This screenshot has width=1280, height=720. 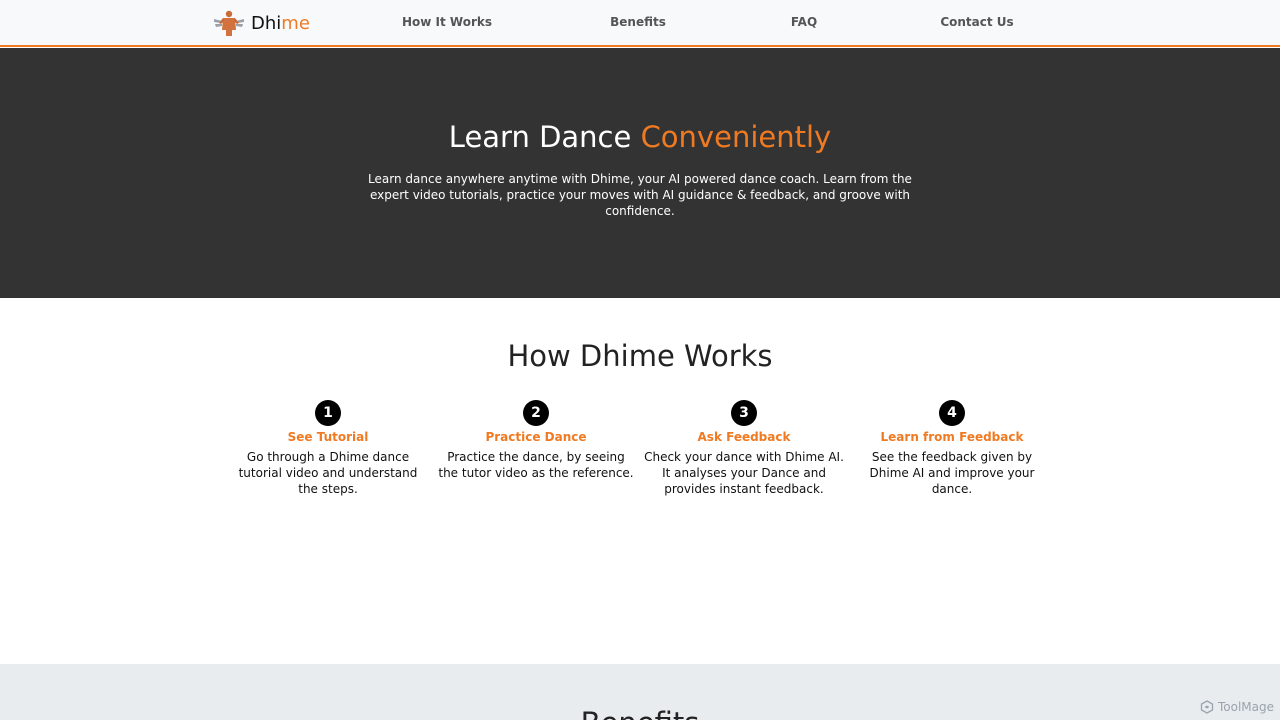 What do you see at coordinates (640, 713) in the screenshot?
I see `benefits-title: Benefits` at bounding box center [640, 713].